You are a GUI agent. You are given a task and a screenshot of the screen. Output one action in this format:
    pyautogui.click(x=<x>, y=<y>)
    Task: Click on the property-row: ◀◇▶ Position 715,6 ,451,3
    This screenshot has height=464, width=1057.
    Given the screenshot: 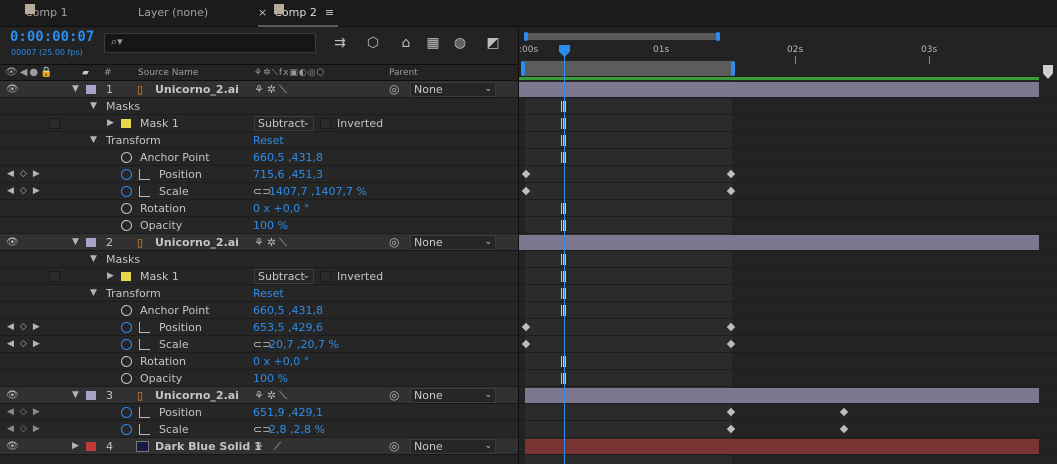 What is the action you would take?
    pyautogui.click(x=259, y=174)
    